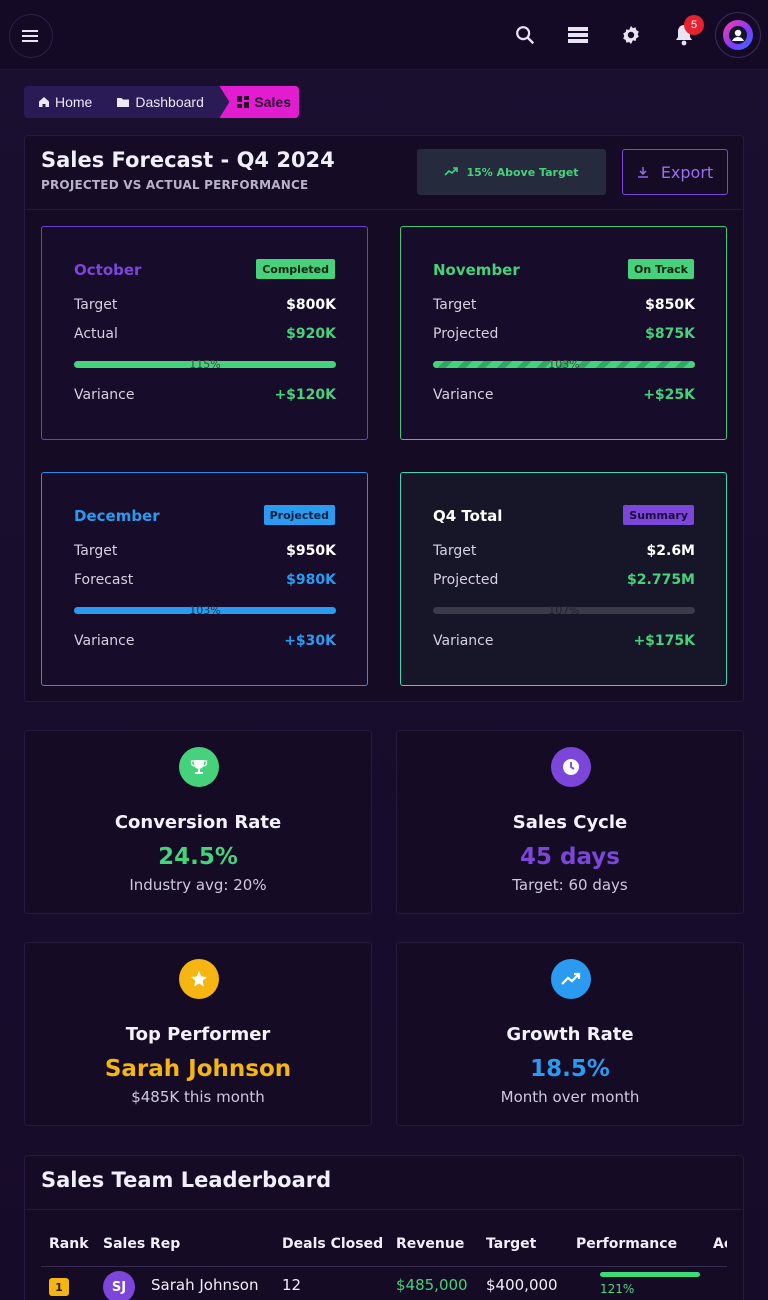  What do you see at coordinates (570, 857) in the screenshot?
I see `stat-value: 45 days` at bounding box center [570, 857].